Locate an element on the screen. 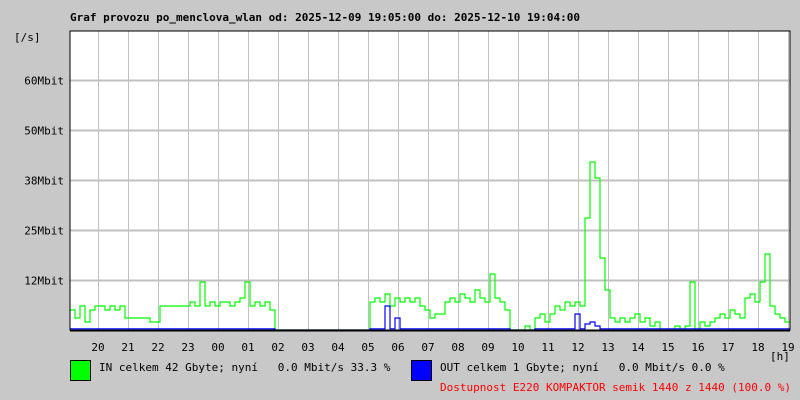 The width and height of the screenshot is (800, 400). y-tick-label: 25Mbit is located at coordinates (44, 230).